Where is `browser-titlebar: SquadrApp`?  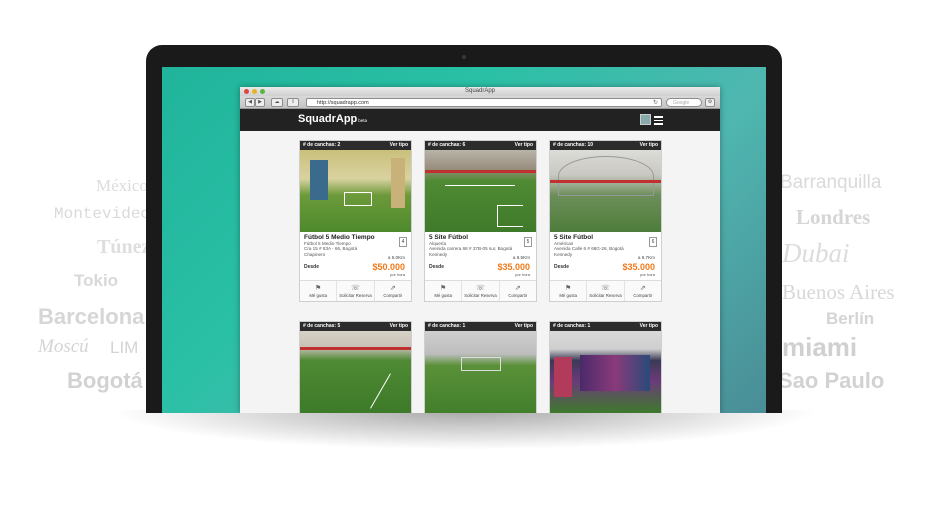 browser-titlebar: SquadrApp is located at coordinates (480, 91).